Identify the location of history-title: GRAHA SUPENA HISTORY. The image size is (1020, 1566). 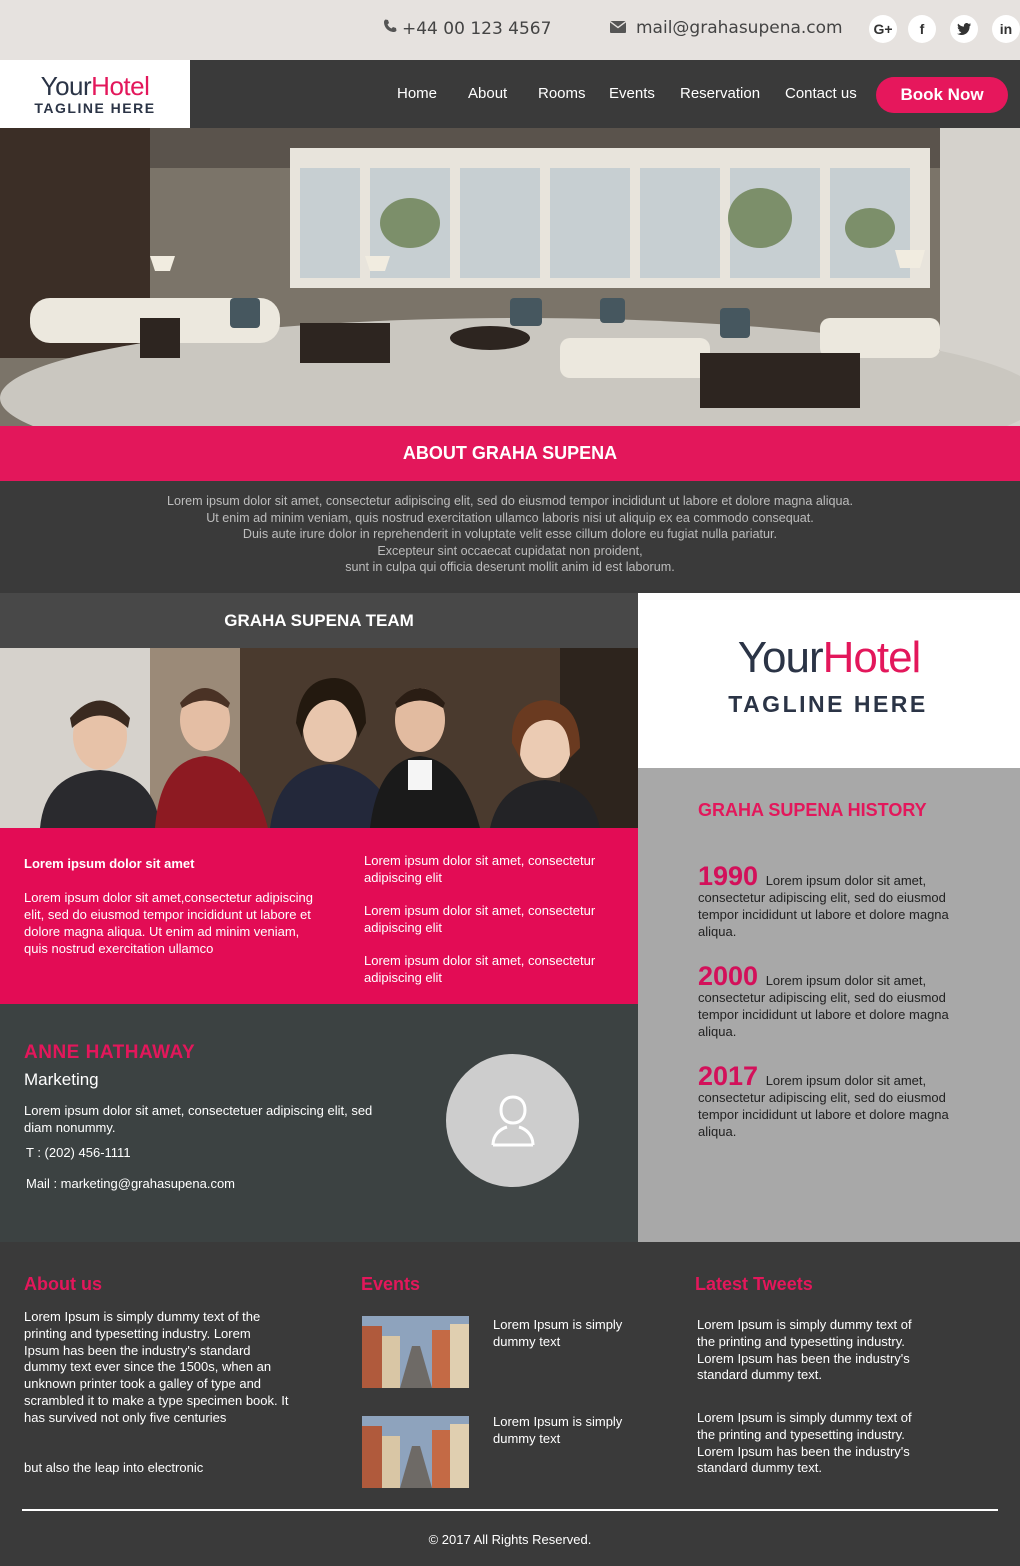
(812, 810).